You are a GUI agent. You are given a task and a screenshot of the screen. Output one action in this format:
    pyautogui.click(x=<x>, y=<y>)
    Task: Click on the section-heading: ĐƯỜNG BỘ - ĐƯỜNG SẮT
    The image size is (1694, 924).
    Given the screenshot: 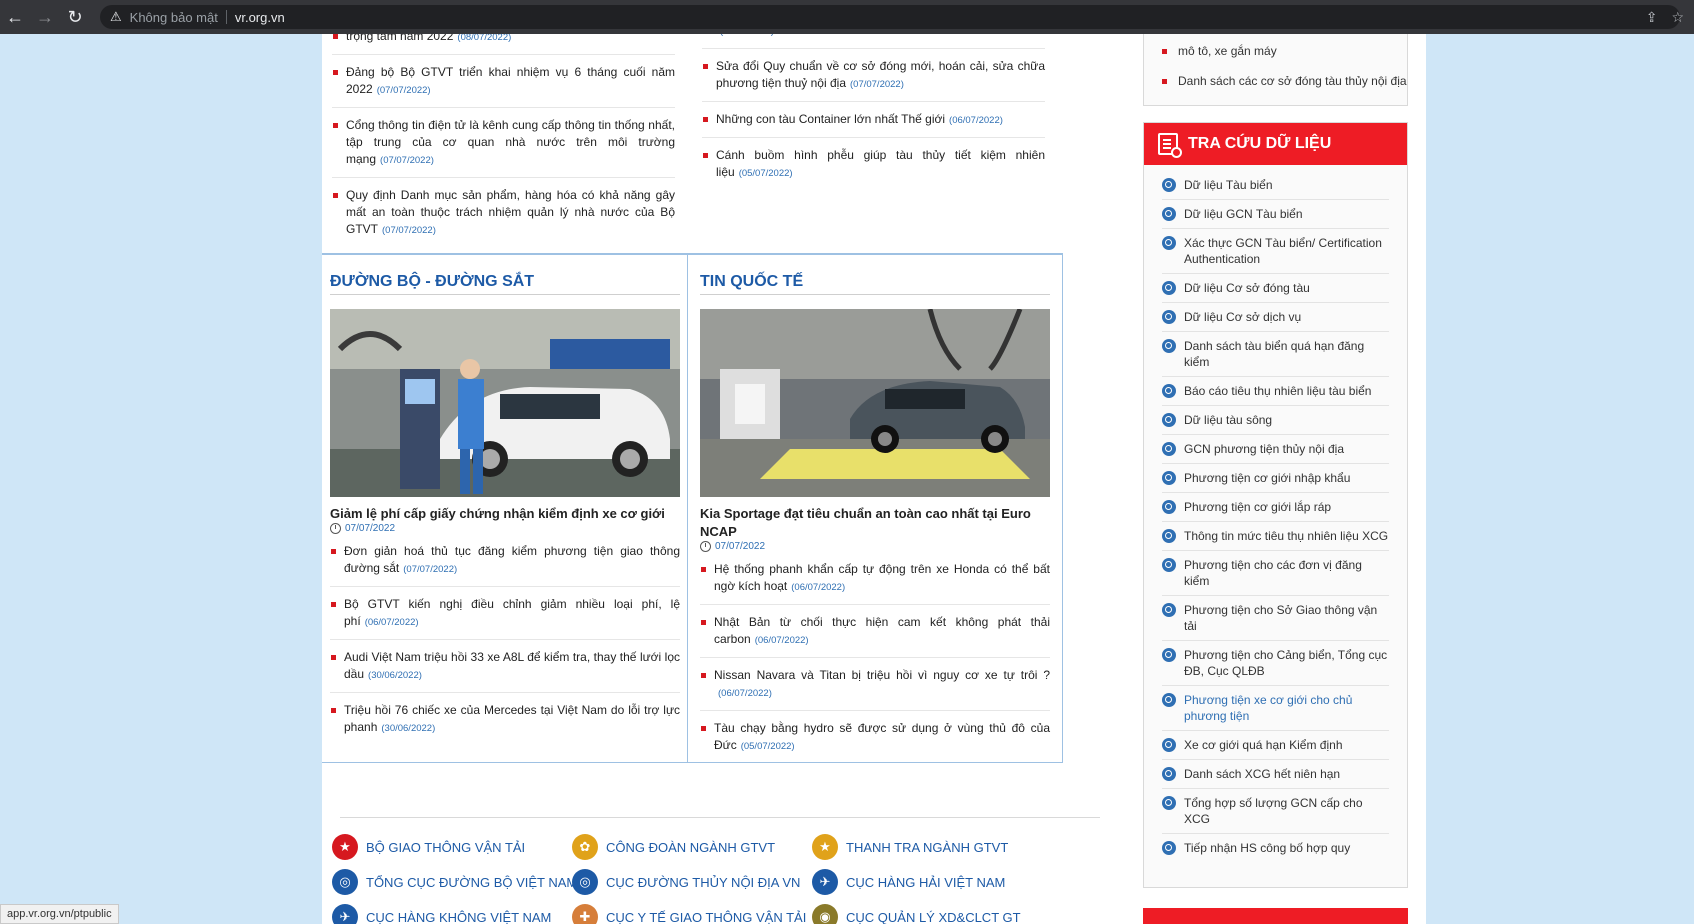 What is the action you would take?
    pyautogui.click(x=505, y=284)
    